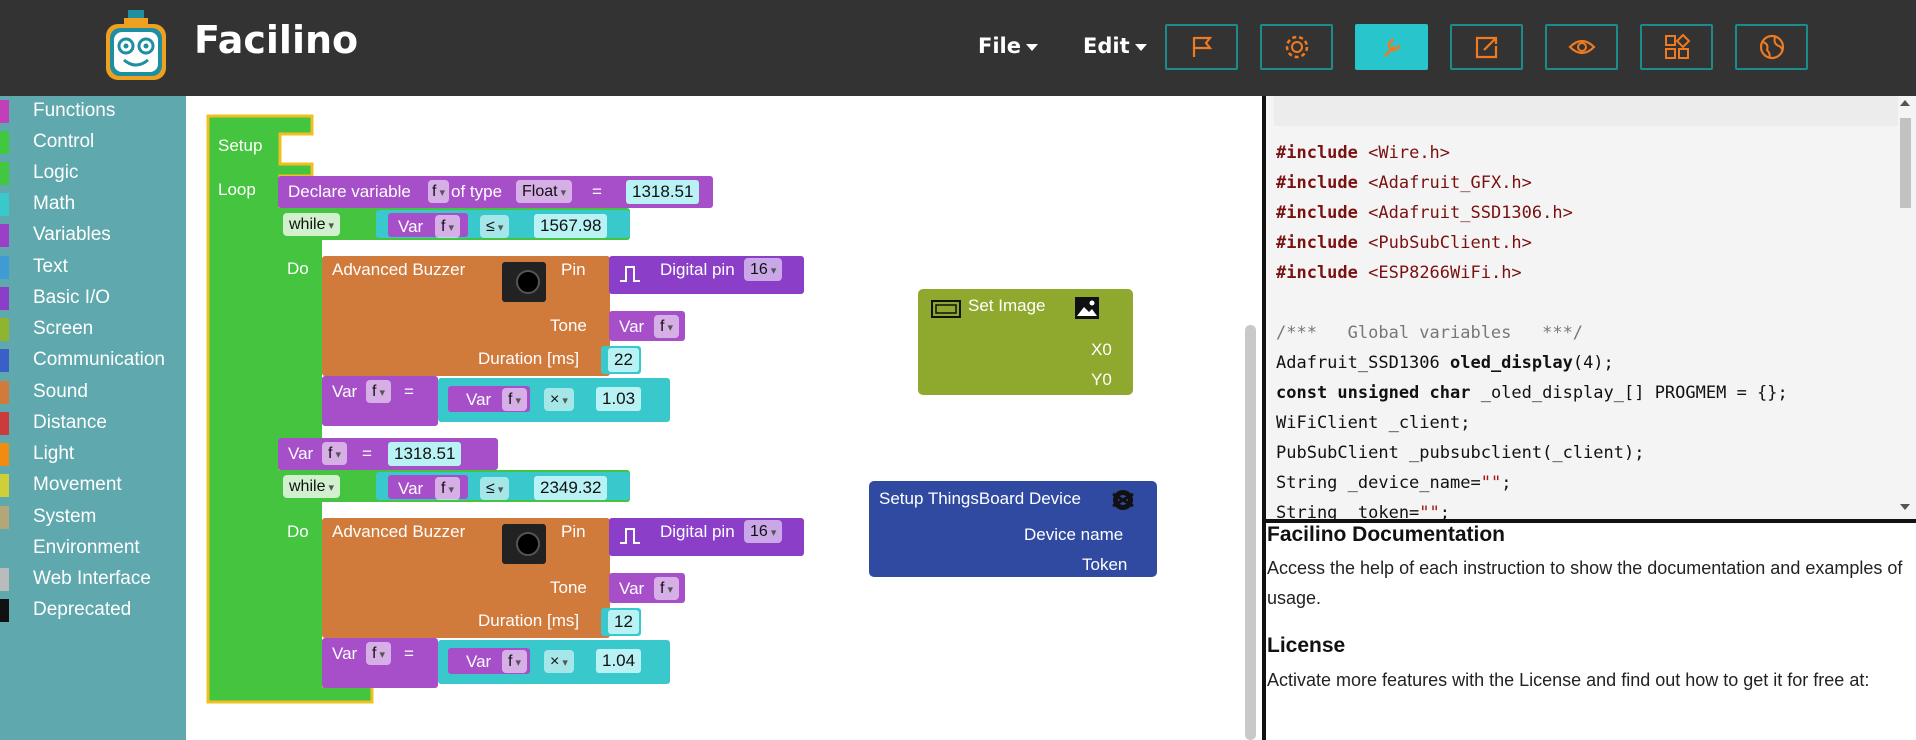  Describe the element at coordinates (1250, 532) in the screenshot. I see `workspace-scrollbar` at that location.